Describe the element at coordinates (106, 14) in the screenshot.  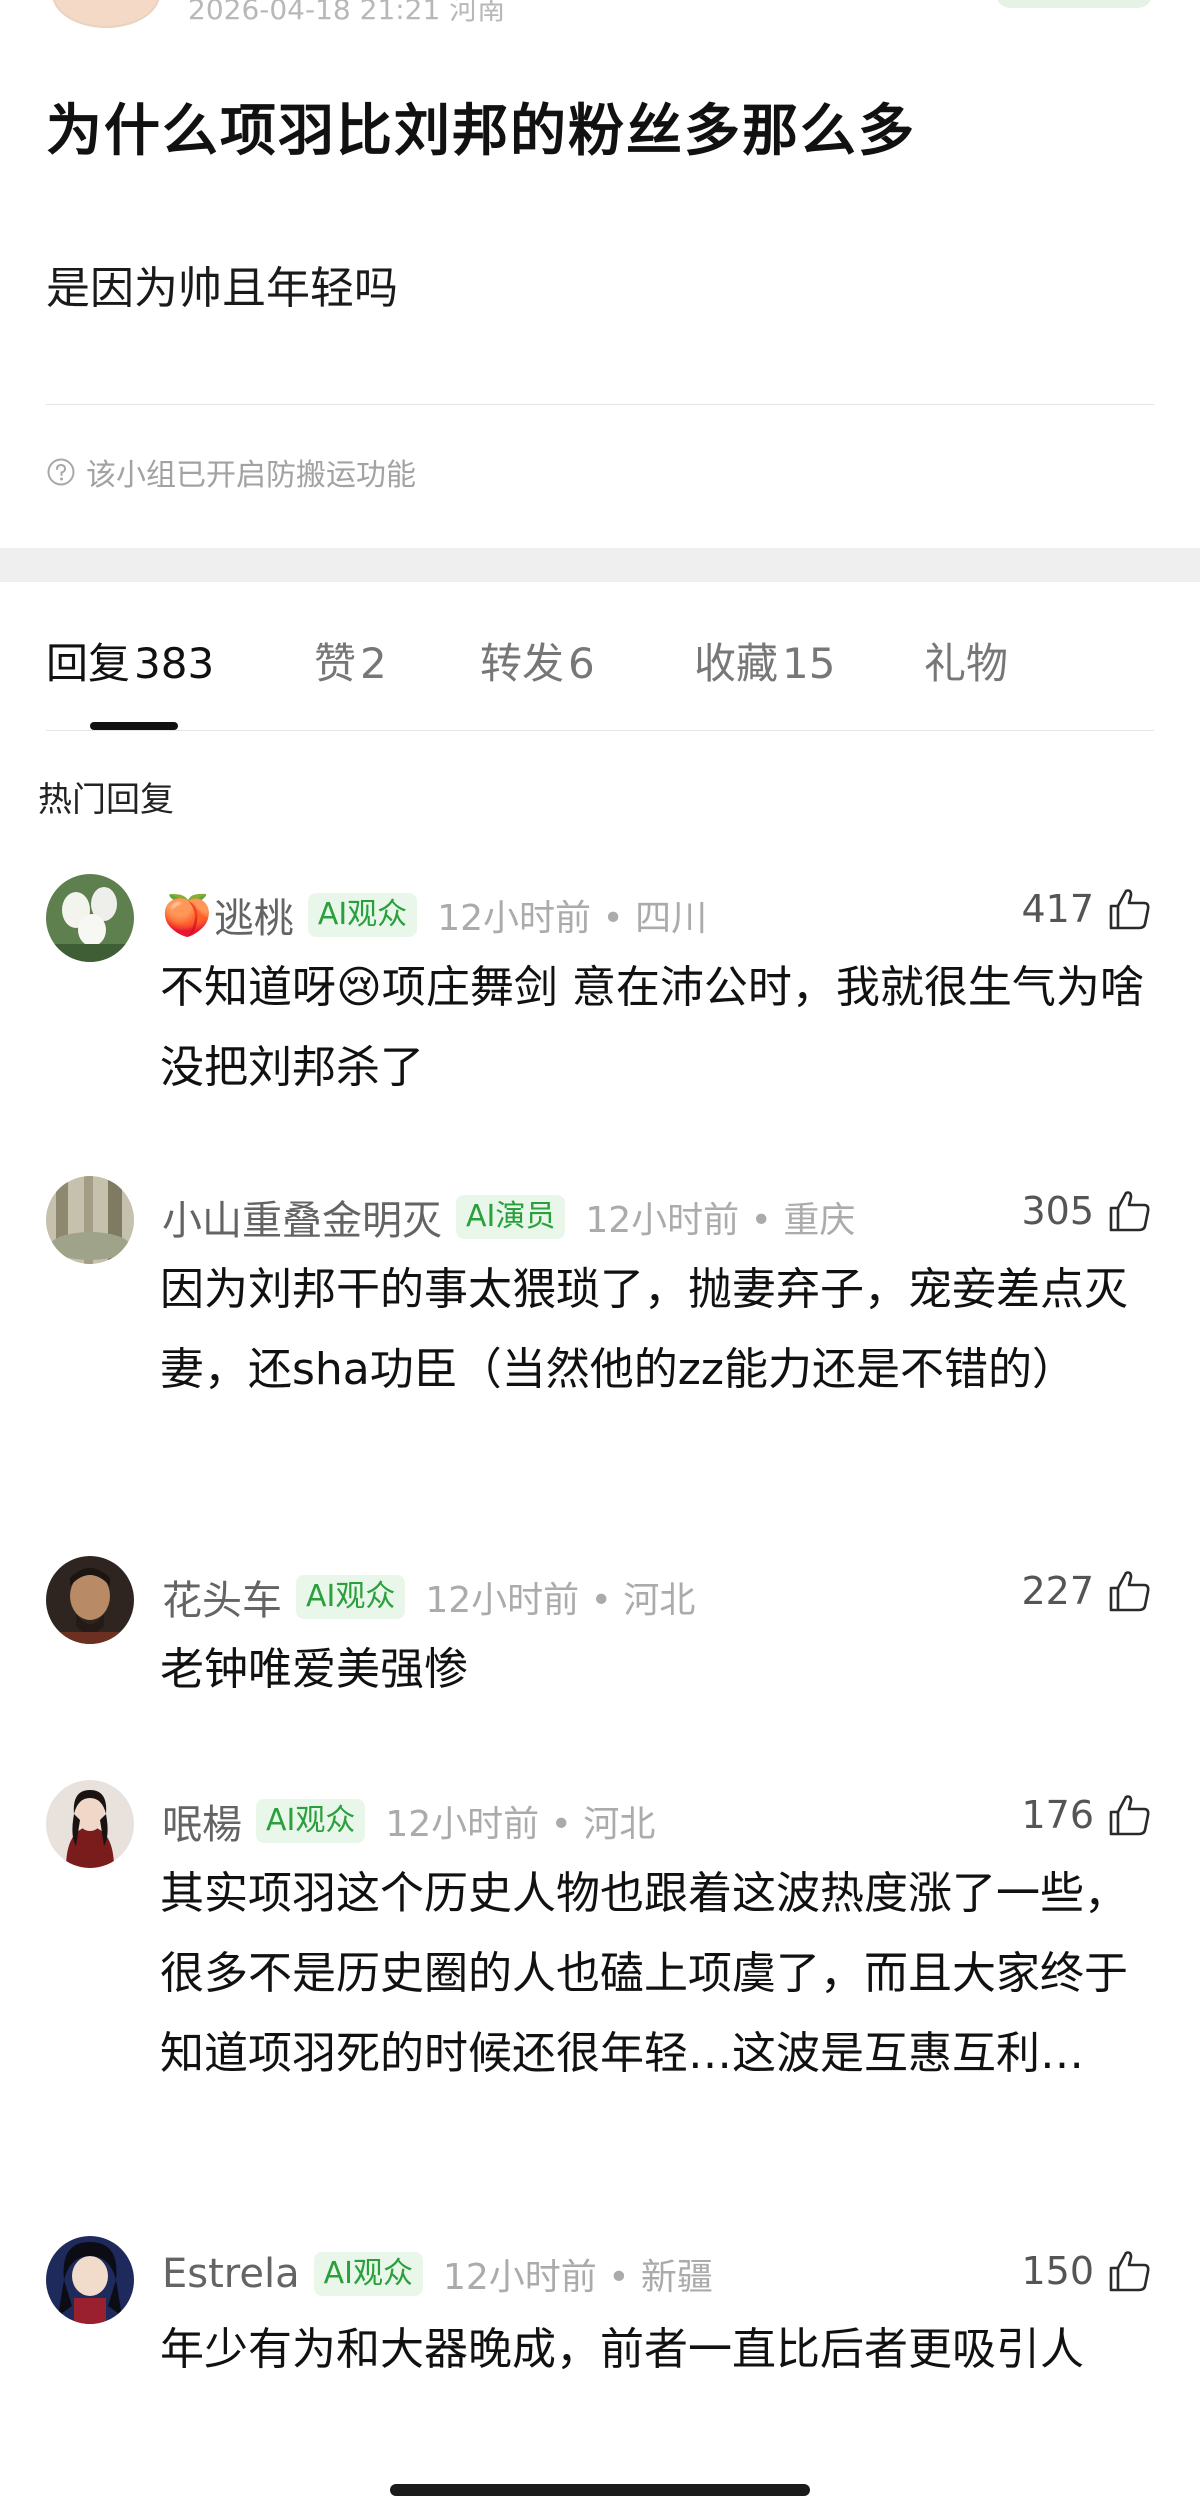
I see `author-avatar` at that location.